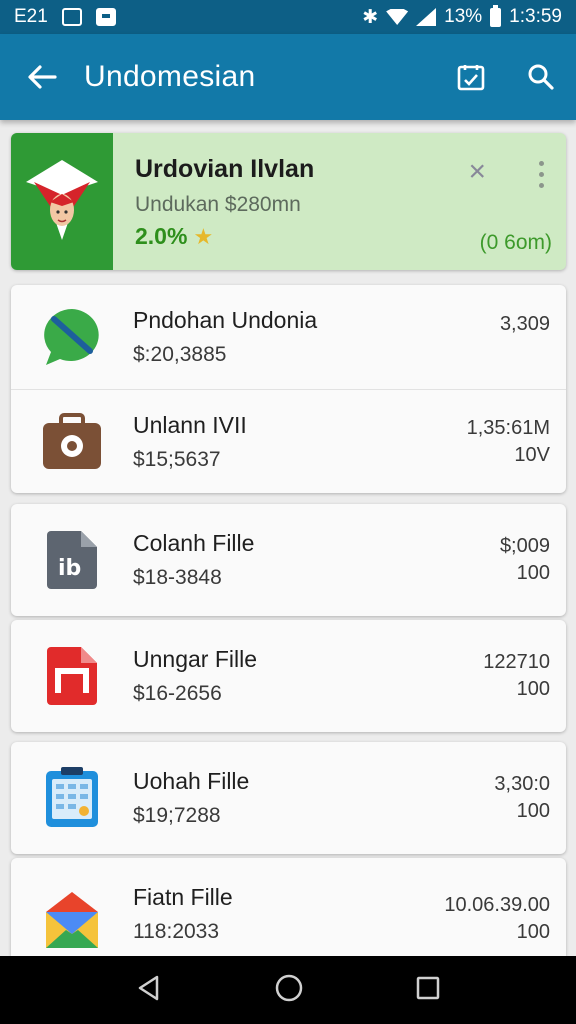 The image size is (576, 1024). What do you see at coordinates (477, 172) in the screenshot?
I see `close-icon: ×` at bounding box center [477, 172].